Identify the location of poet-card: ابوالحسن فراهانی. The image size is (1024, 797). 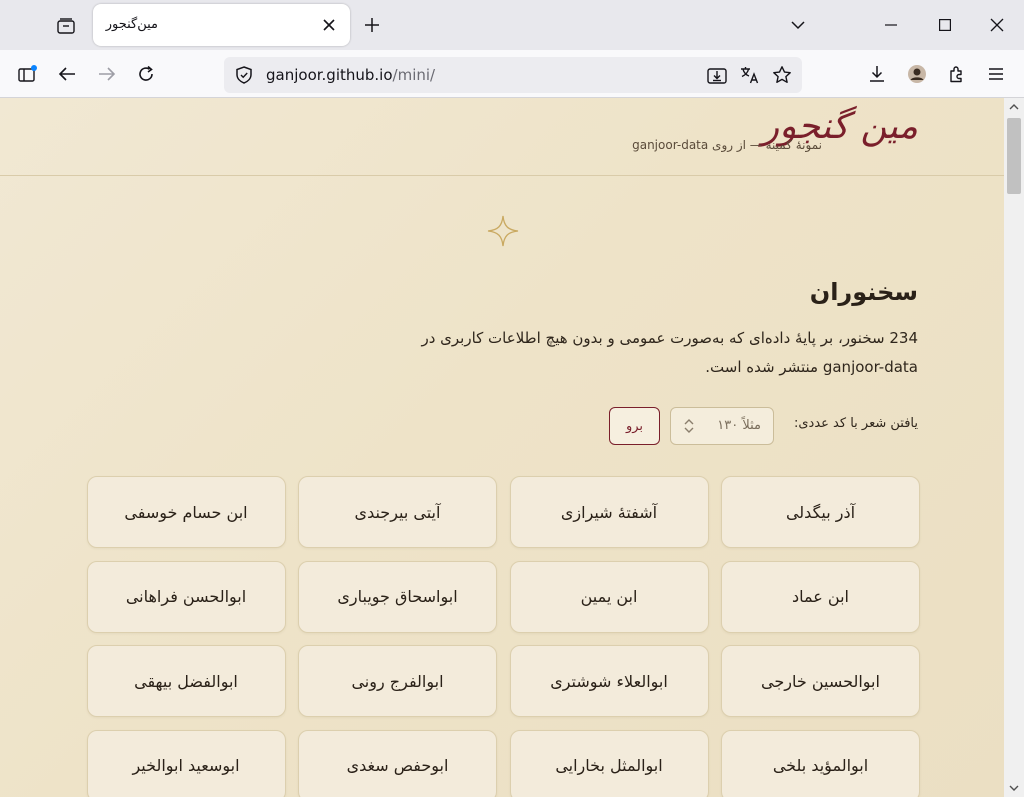
(186, 596).